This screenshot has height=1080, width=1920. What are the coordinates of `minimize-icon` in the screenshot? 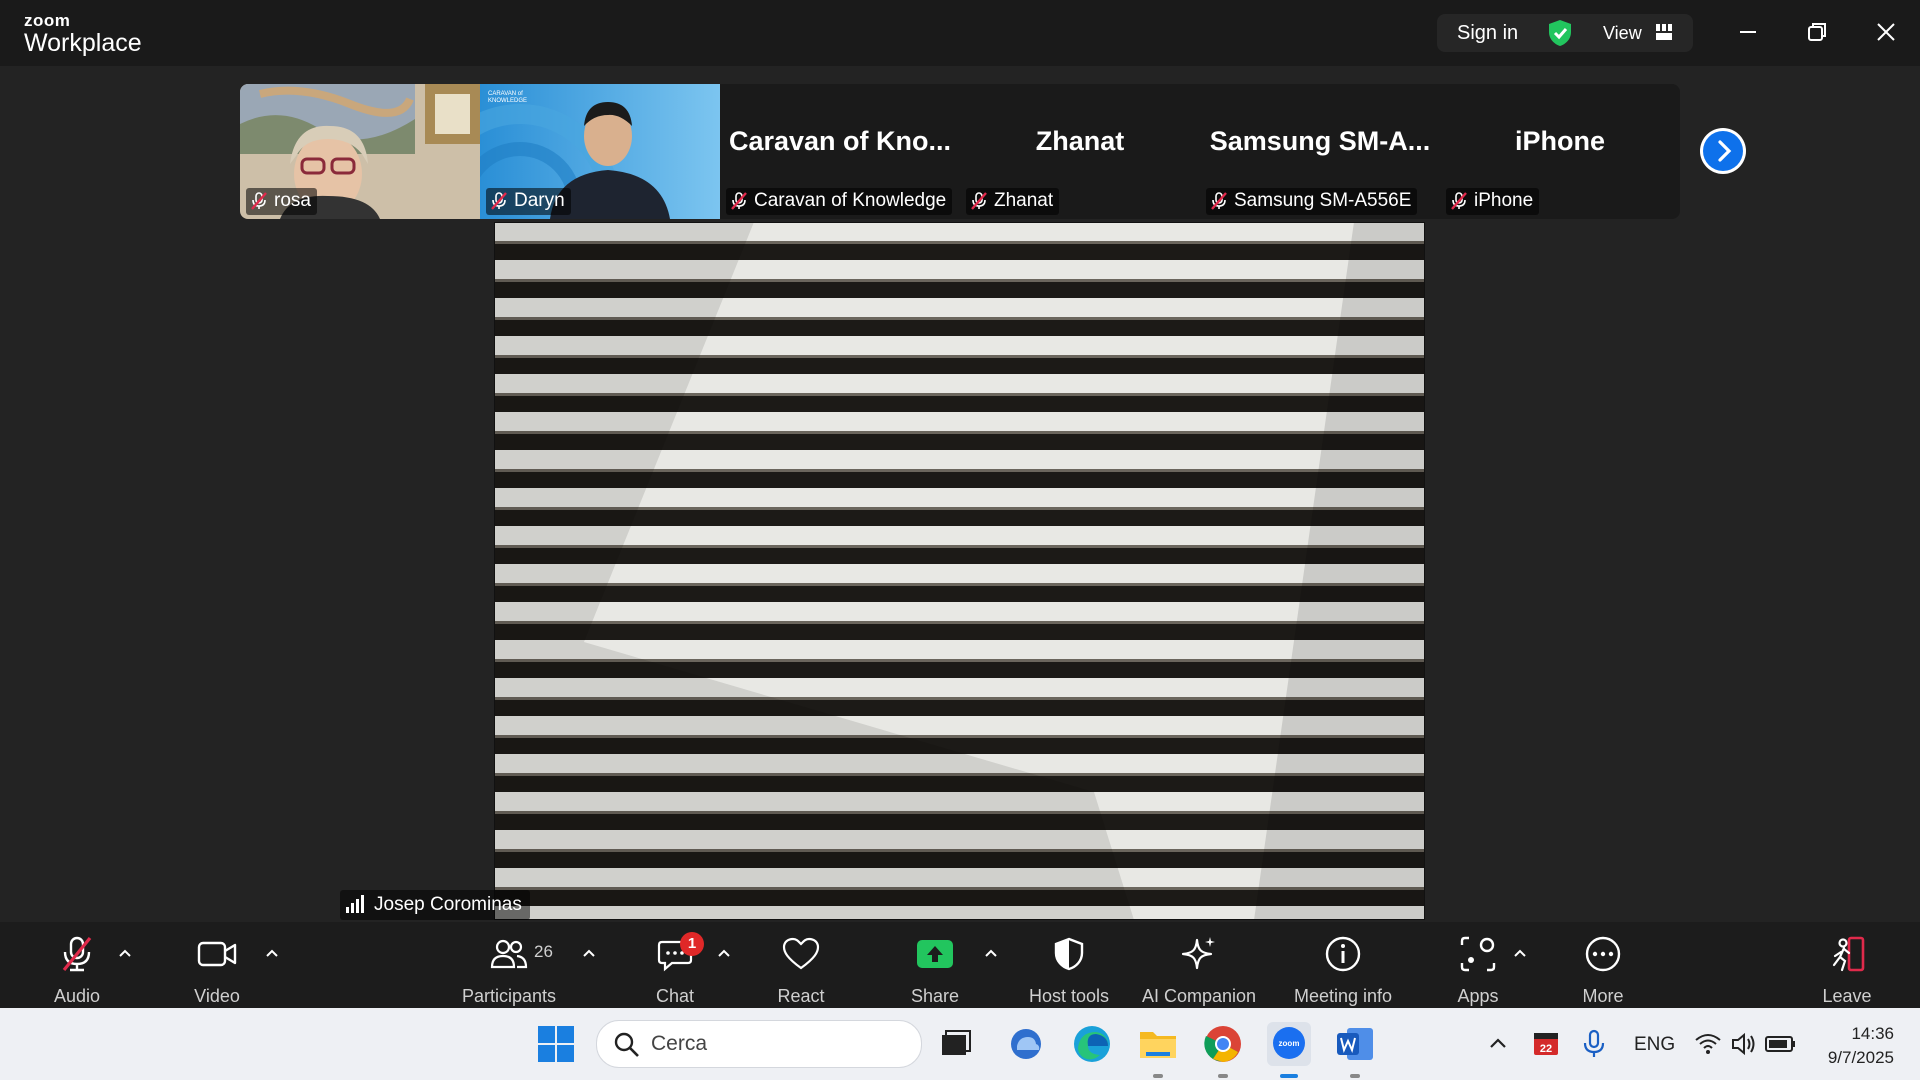 It's located at (1748, 32).